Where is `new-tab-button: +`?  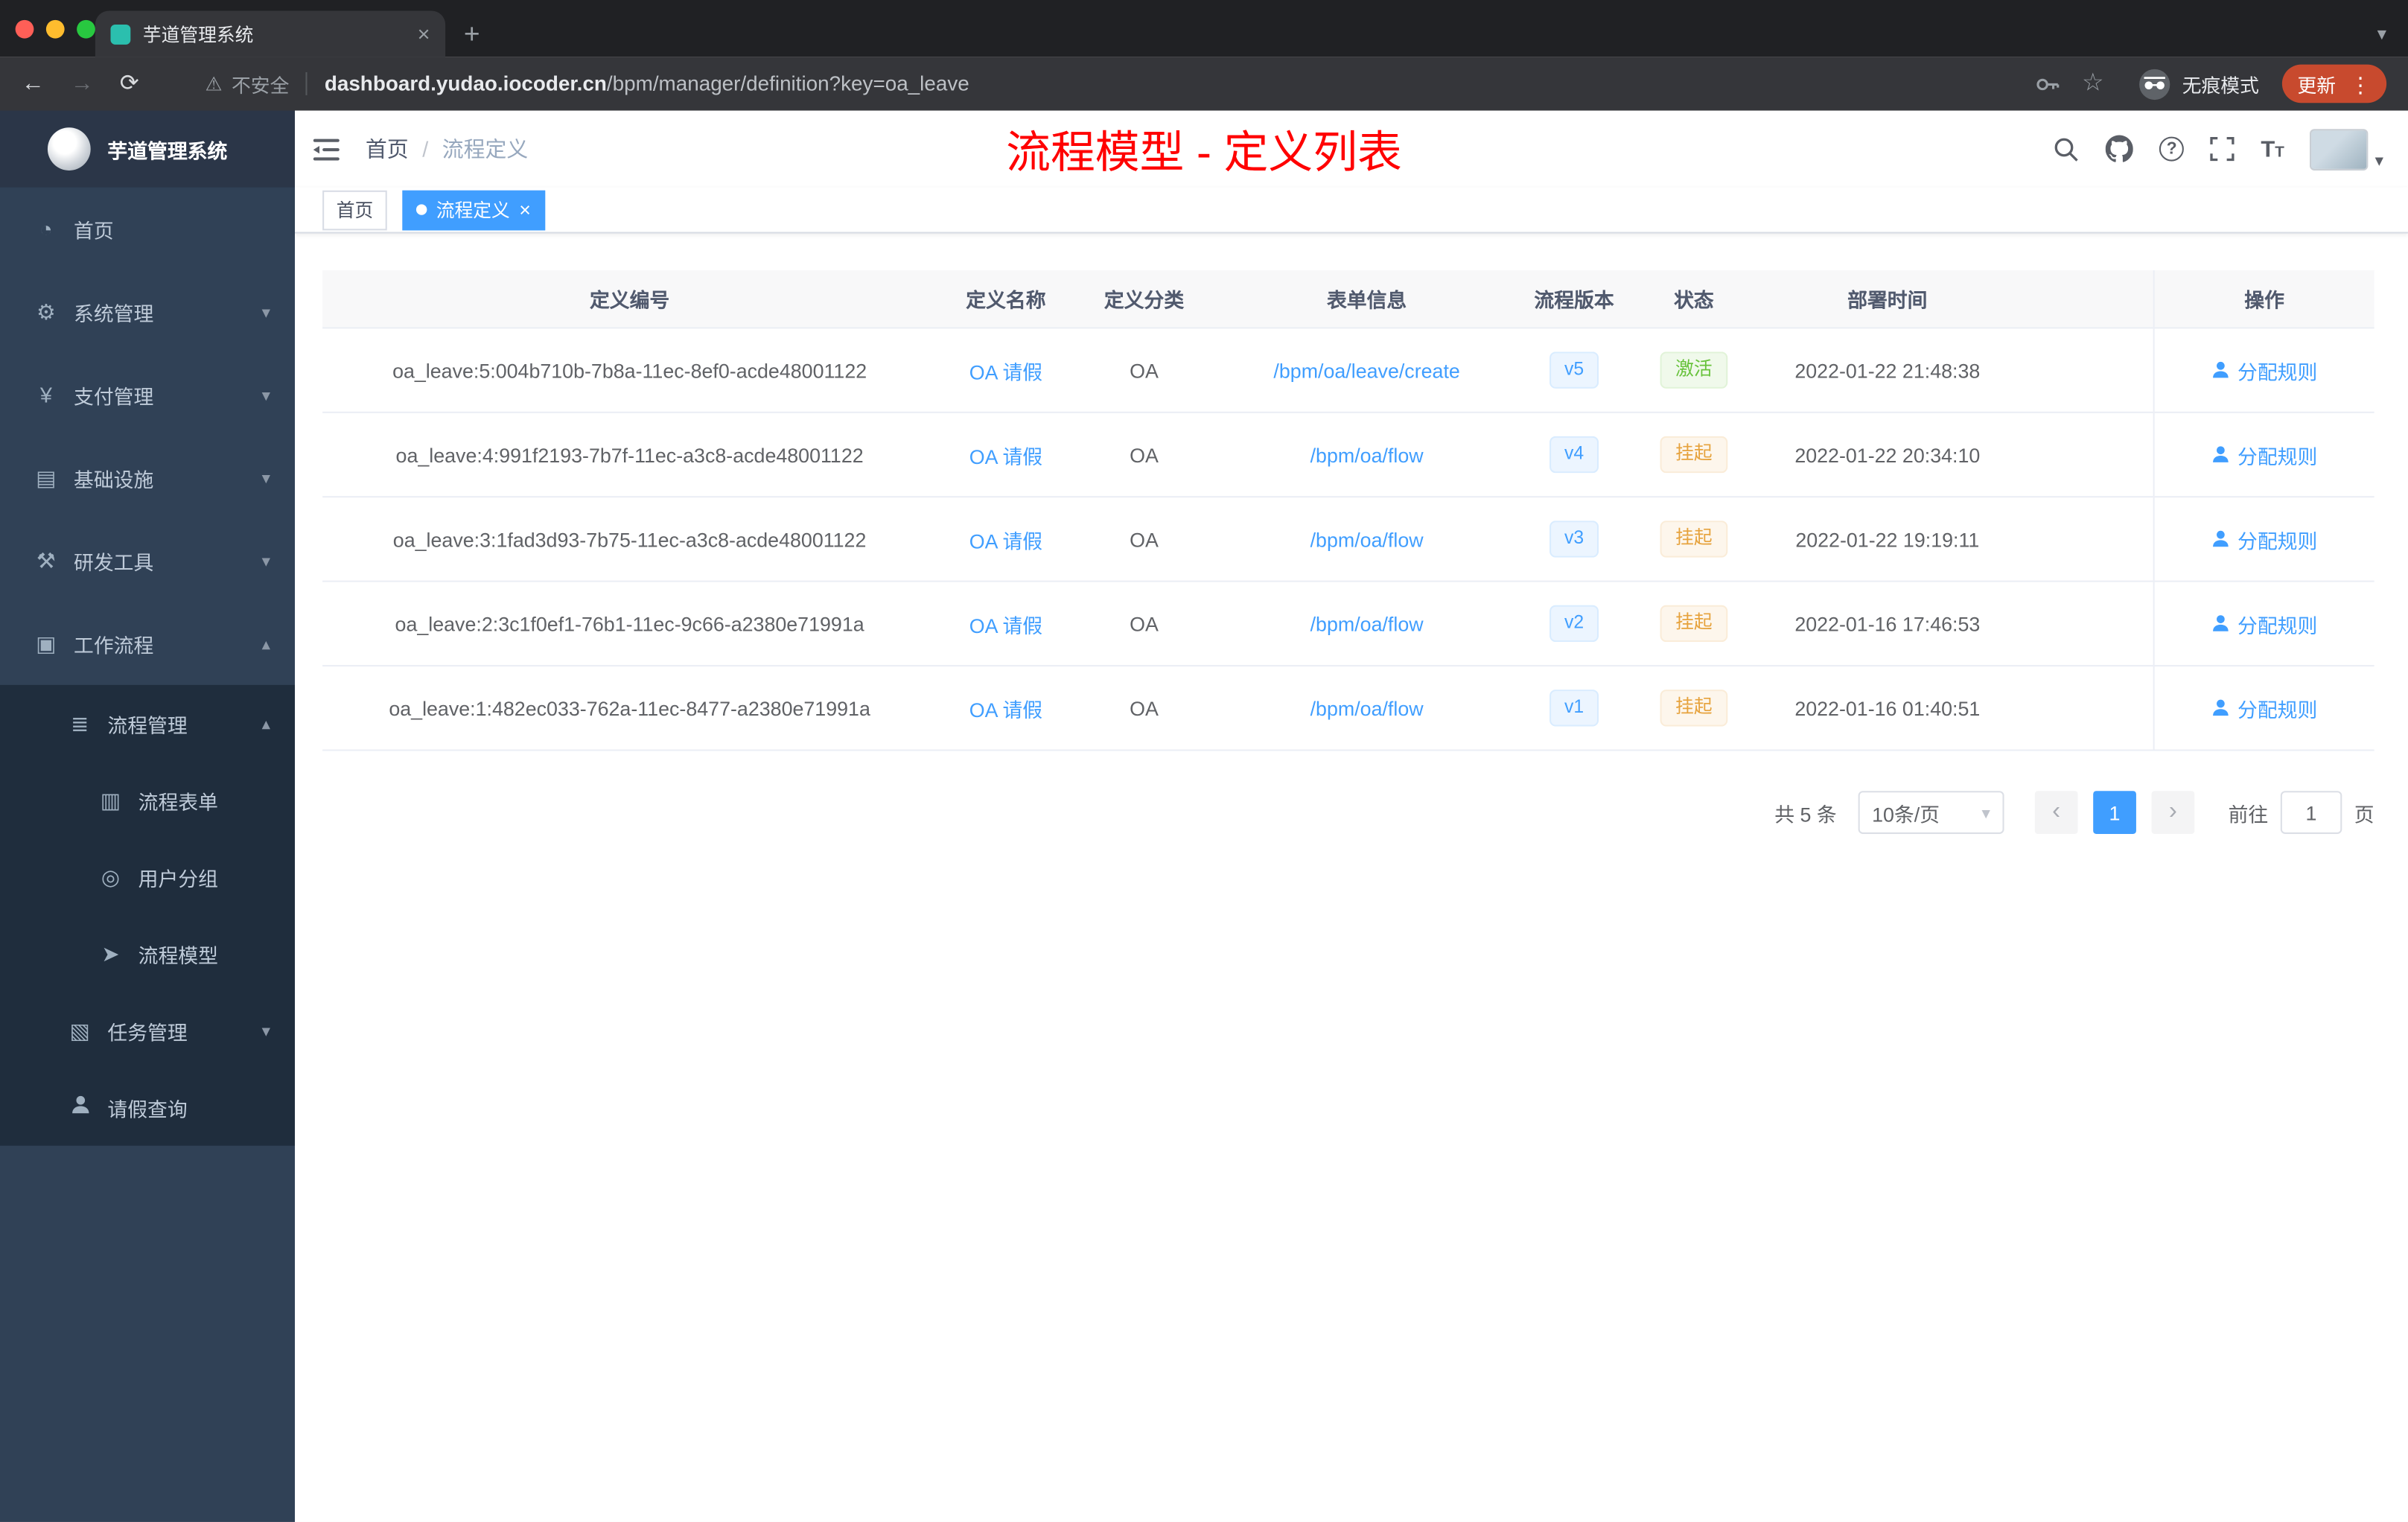
new-tab-button: + is located at coordinates (472, 34).